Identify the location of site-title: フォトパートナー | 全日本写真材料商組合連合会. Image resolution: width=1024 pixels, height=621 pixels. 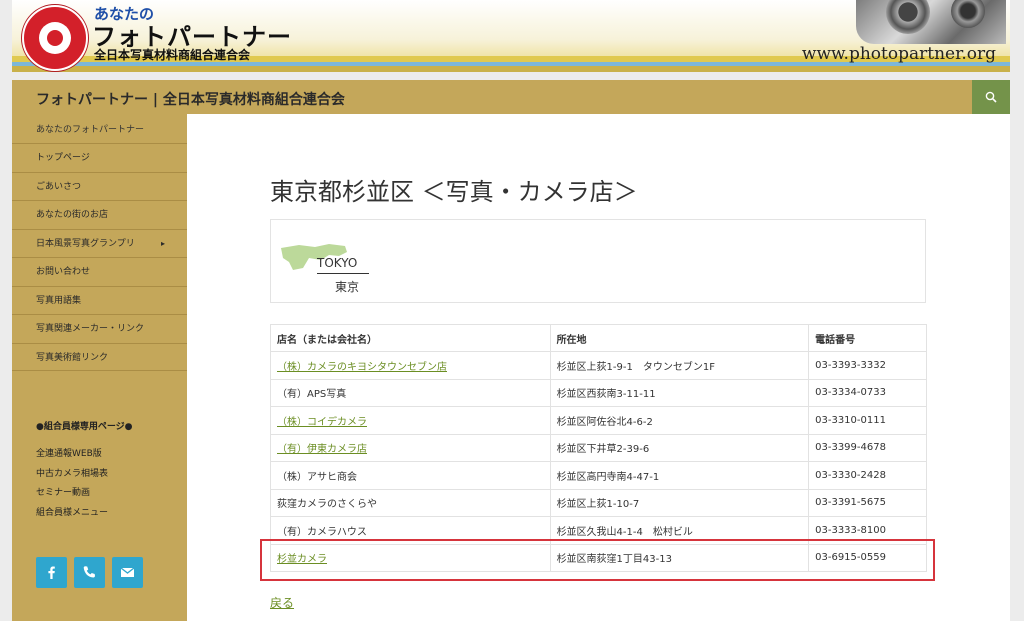
(190, 99).